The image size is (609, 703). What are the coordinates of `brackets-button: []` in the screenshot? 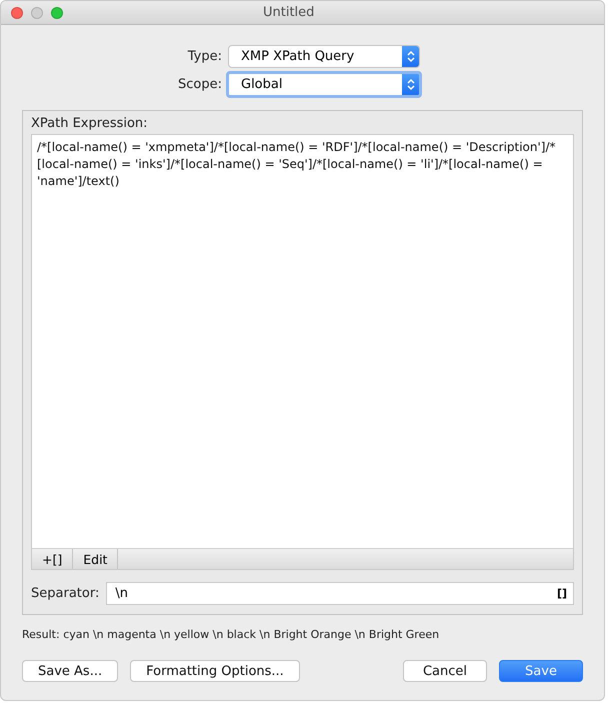 It's located at (561, 593).